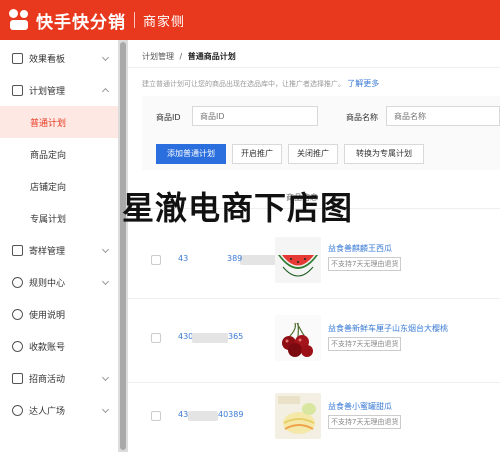 The width and height of the screenshot is (500, 452). I want to click on sidebar-item-label: 招商活动, so click(47, 379).